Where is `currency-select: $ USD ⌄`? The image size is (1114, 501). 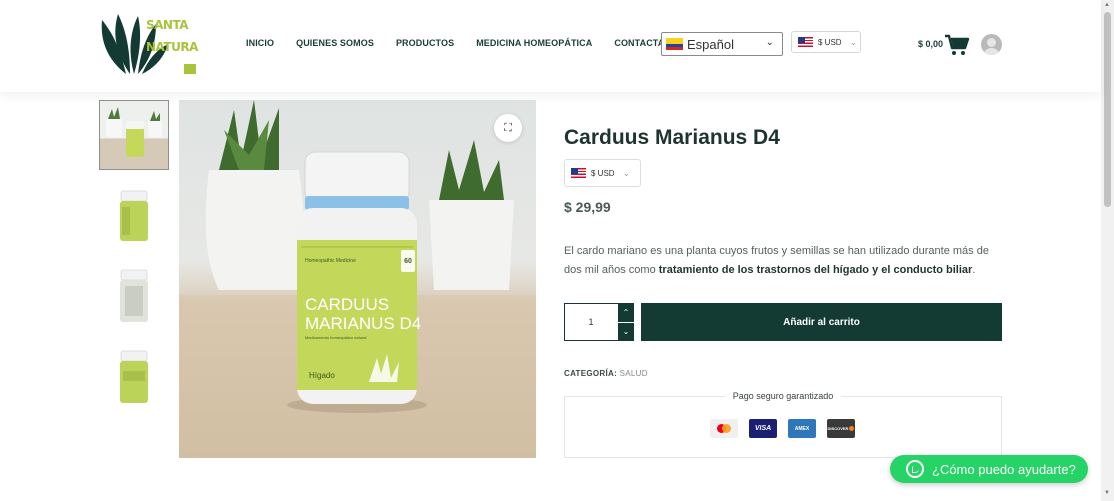
currency-select: $ USD ⌄ is located at coordinates (826, 42).